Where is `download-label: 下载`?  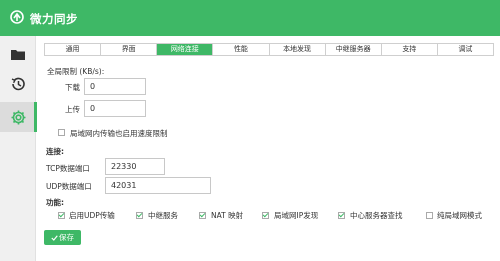
download-label: 下载 is located at coordinates (72, 87).